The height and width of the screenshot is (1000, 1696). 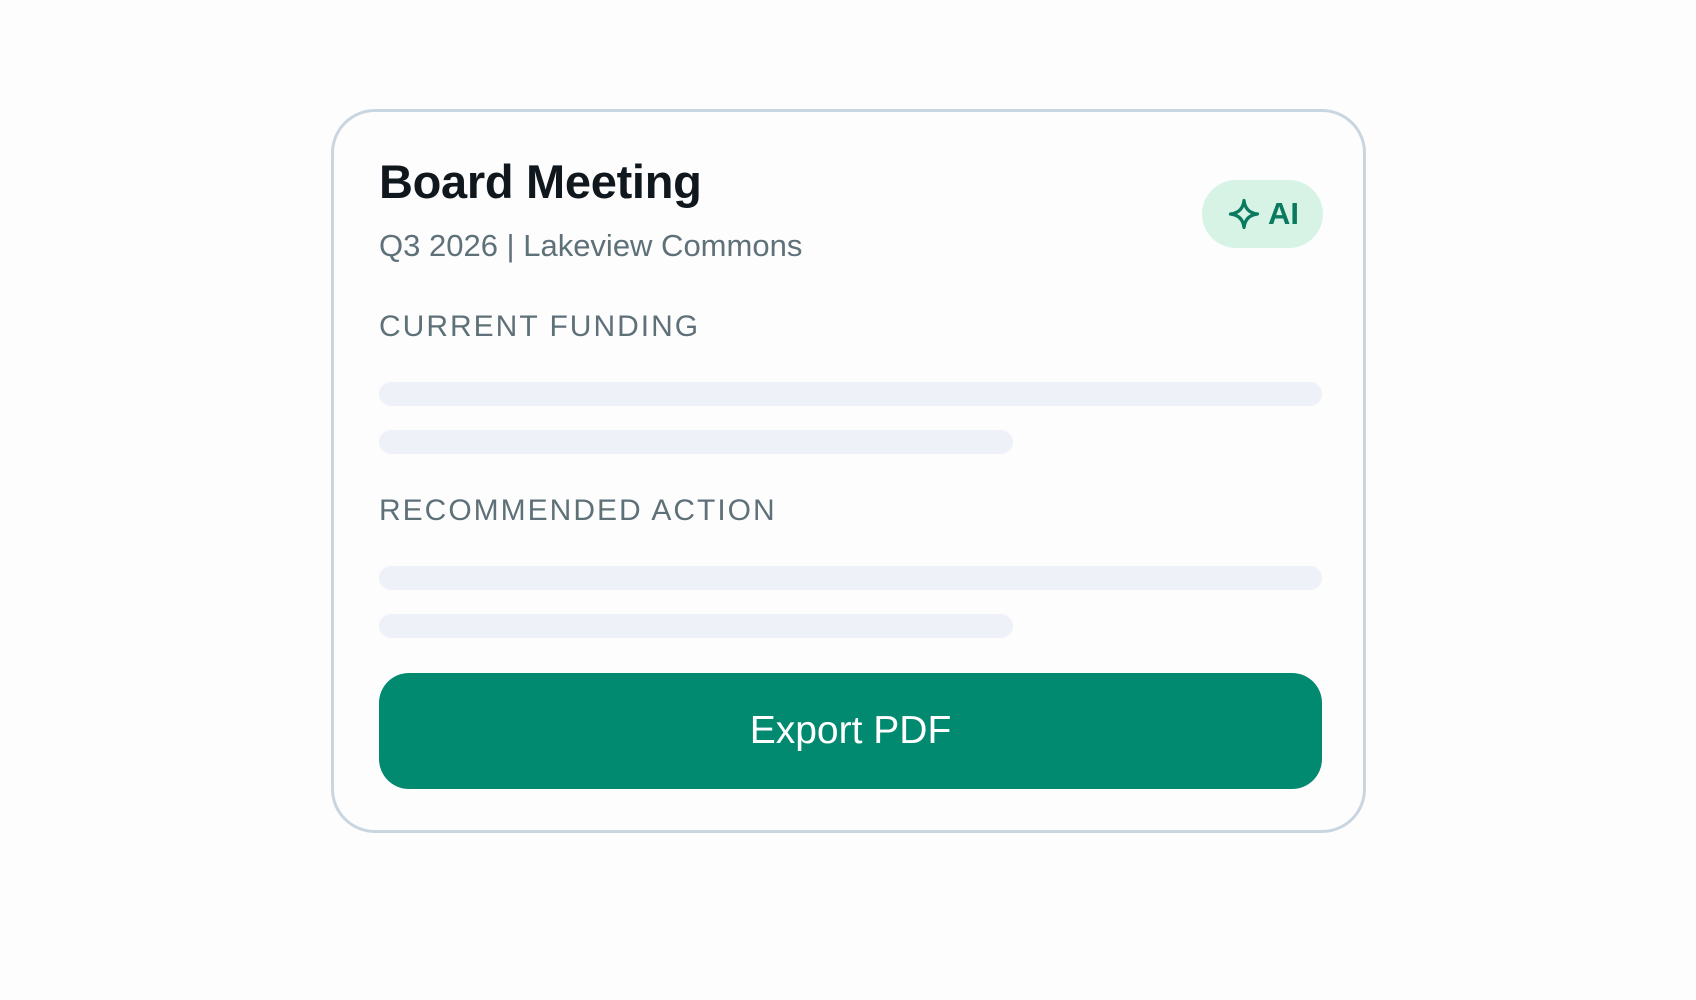 I want to click on sparkle-icon, so click(x=1244, y=214).